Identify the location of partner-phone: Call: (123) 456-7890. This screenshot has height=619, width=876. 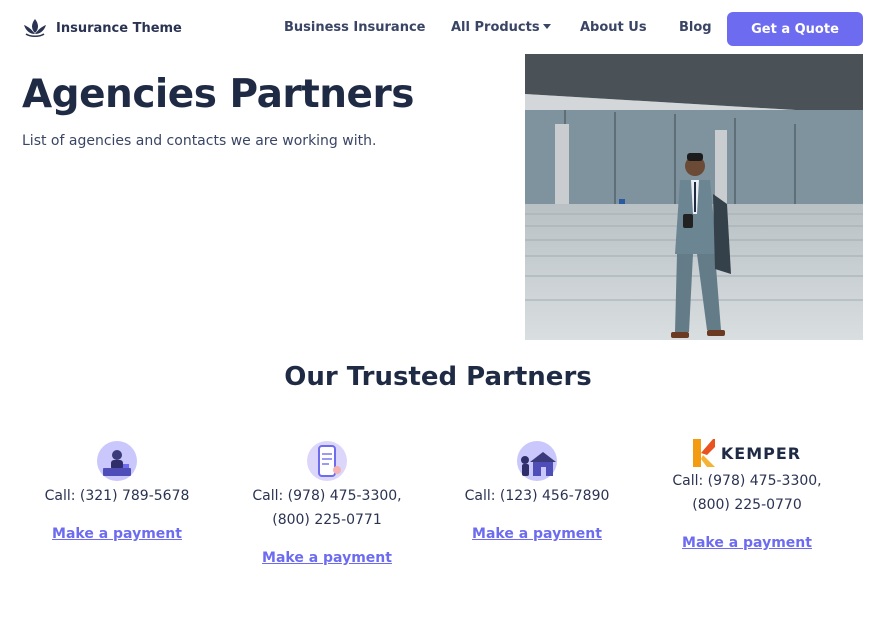
(537, 496).